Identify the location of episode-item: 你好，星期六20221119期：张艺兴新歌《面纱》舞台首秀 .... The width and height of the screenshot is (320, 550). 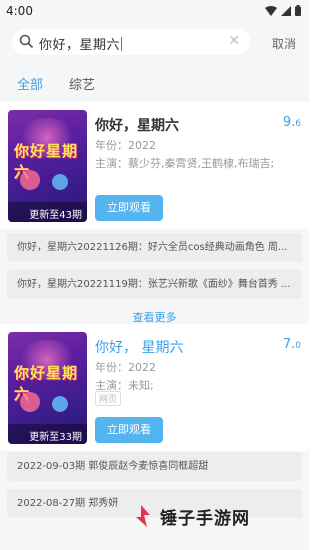
(154, 284).